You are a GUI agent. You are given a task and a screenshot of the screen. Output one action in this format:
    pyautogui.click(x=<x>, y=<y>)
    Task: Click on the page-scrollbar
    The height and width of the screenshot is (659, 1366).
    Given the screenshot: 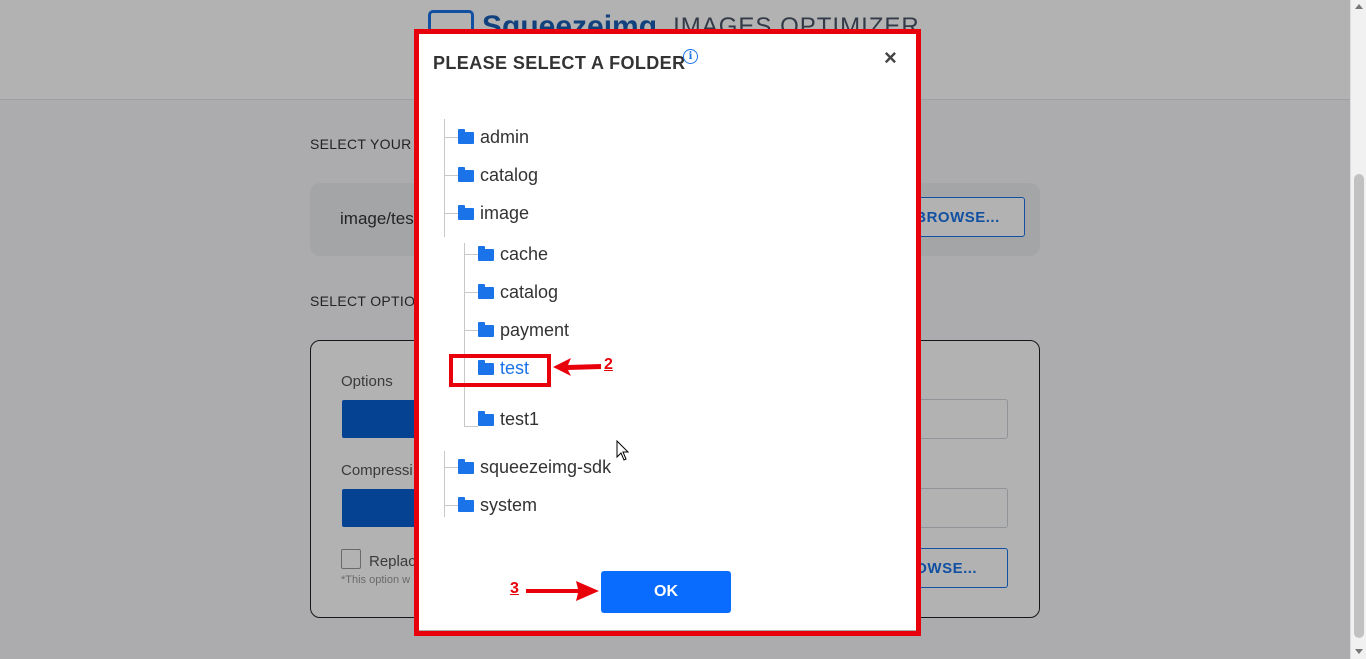 What is the action you would take?
    pyautogui.click(x=1358, y=329)
    